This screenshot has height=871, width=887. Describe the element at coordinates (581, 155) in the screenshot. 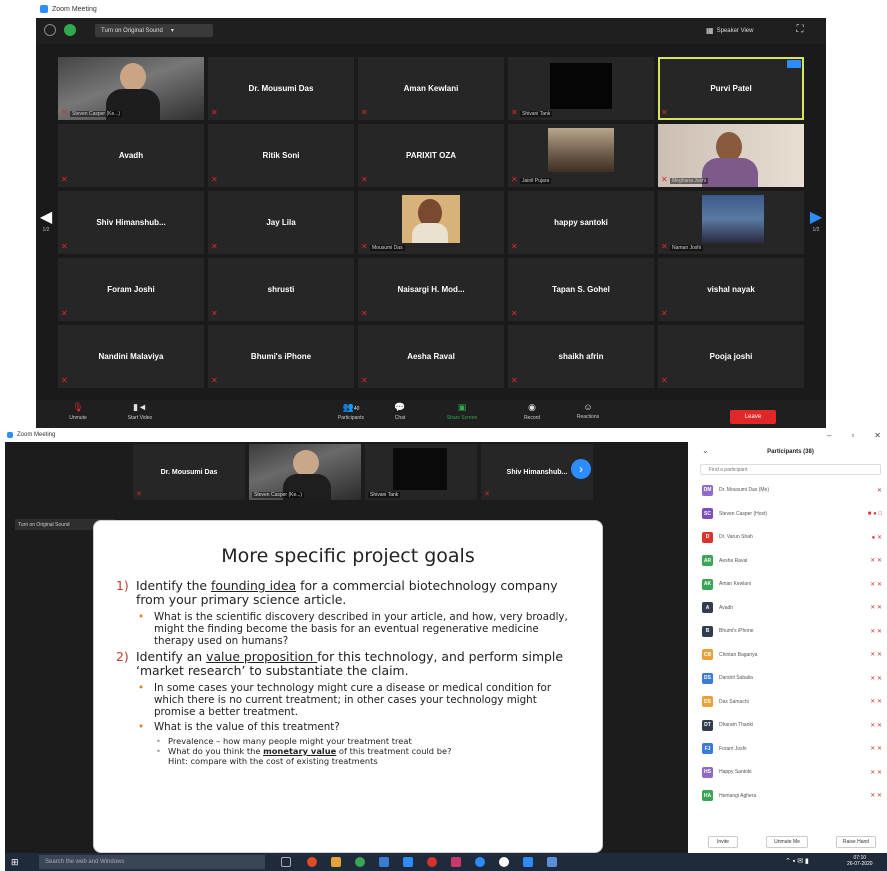

I see `participant-tile: Jainil Pujara ✕` at that location.